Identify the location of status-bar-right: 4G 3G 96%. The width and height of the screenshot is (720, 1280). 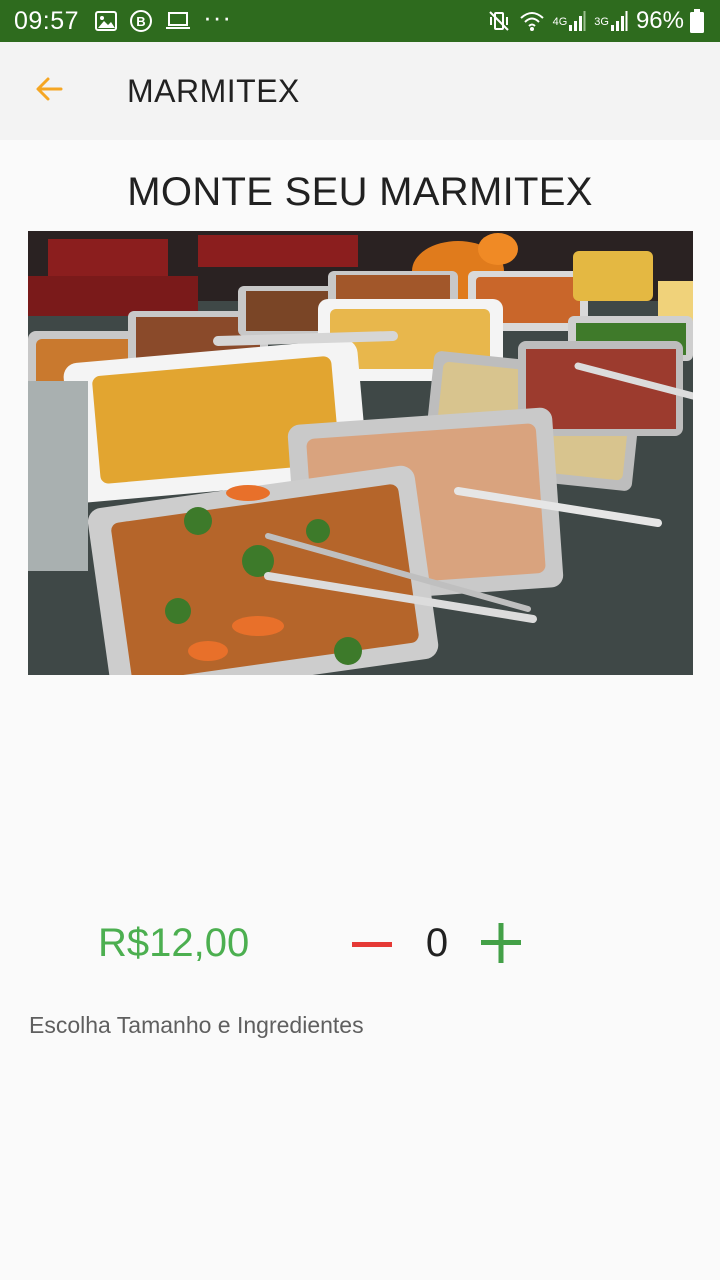
(595, 21).